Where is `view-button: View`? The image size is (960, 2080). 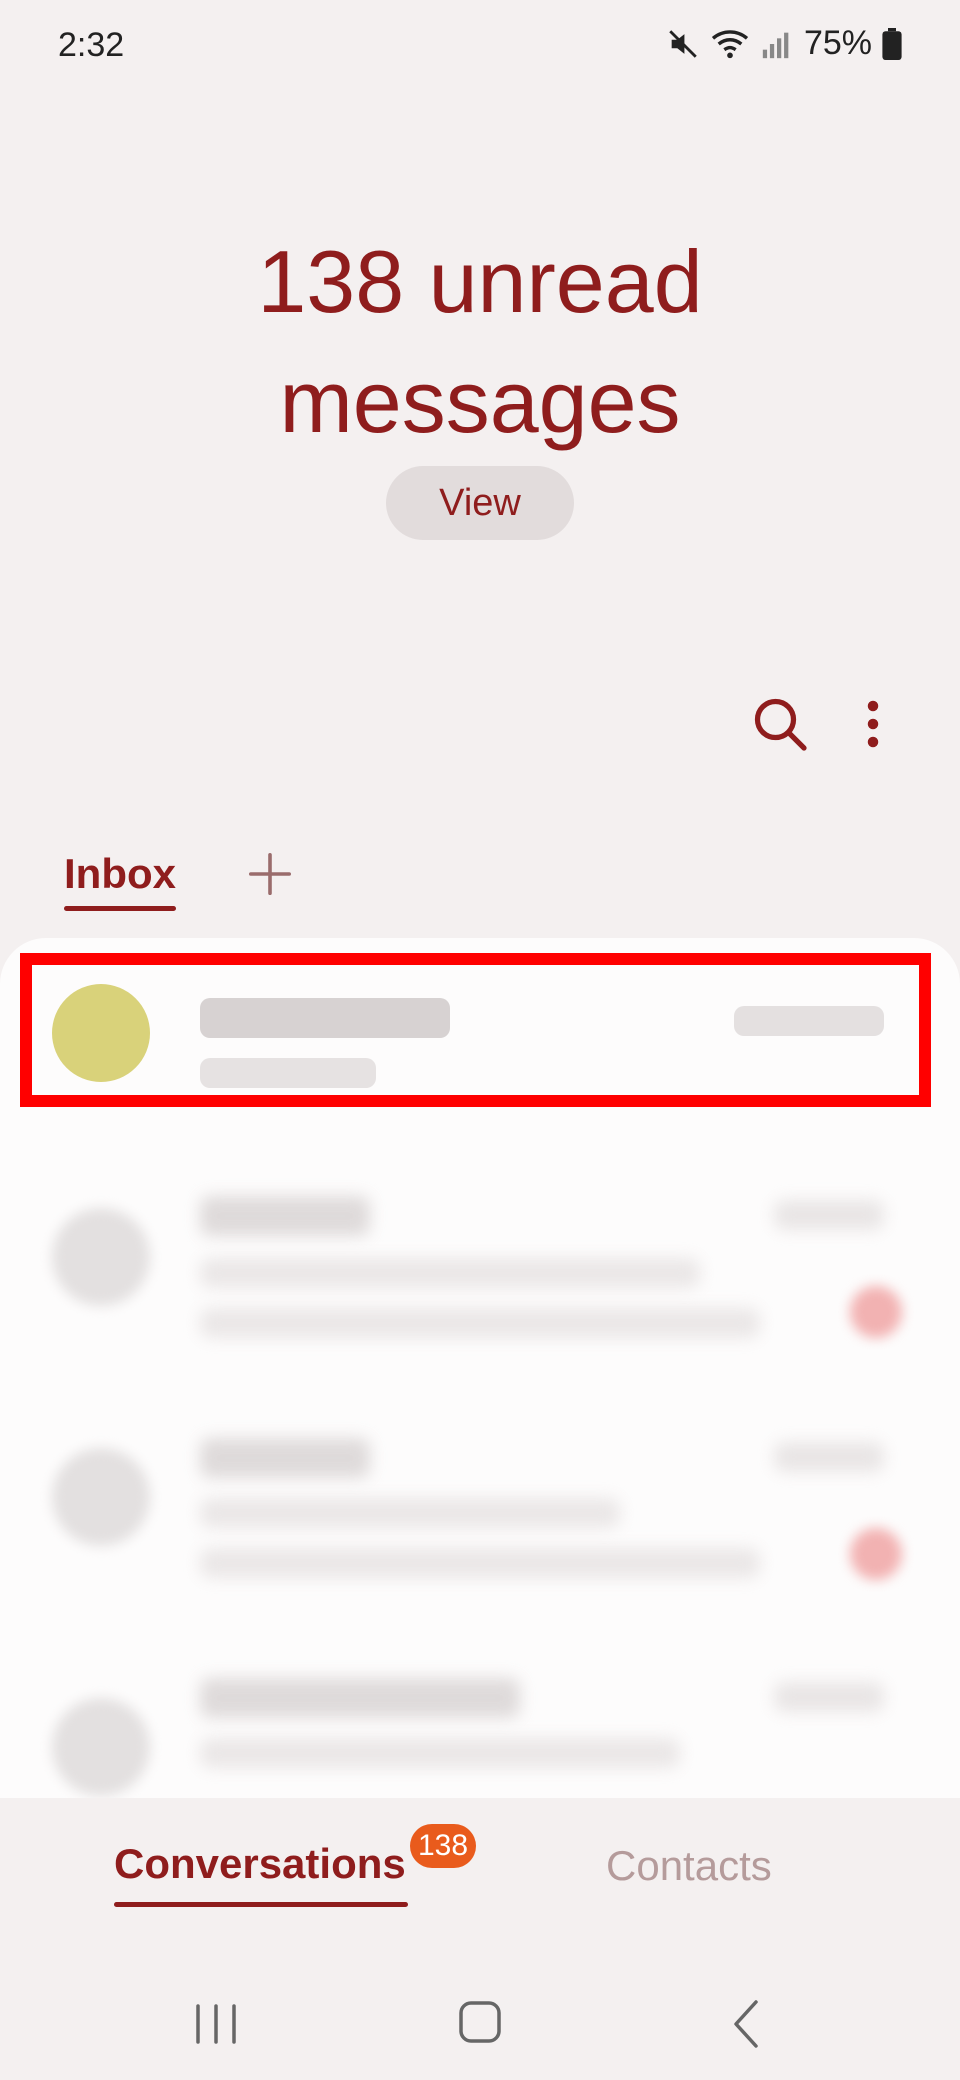
view-button: View is located at coordinates (480, 503).